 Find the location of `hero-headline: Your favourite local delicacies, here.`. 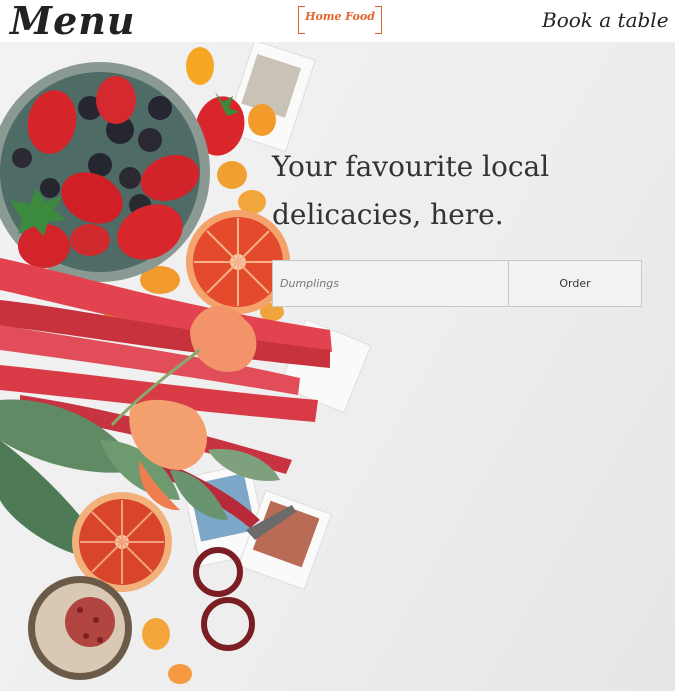

hero-headline: Your favourite local delicacies, here. is located at coordinates (411, 190).